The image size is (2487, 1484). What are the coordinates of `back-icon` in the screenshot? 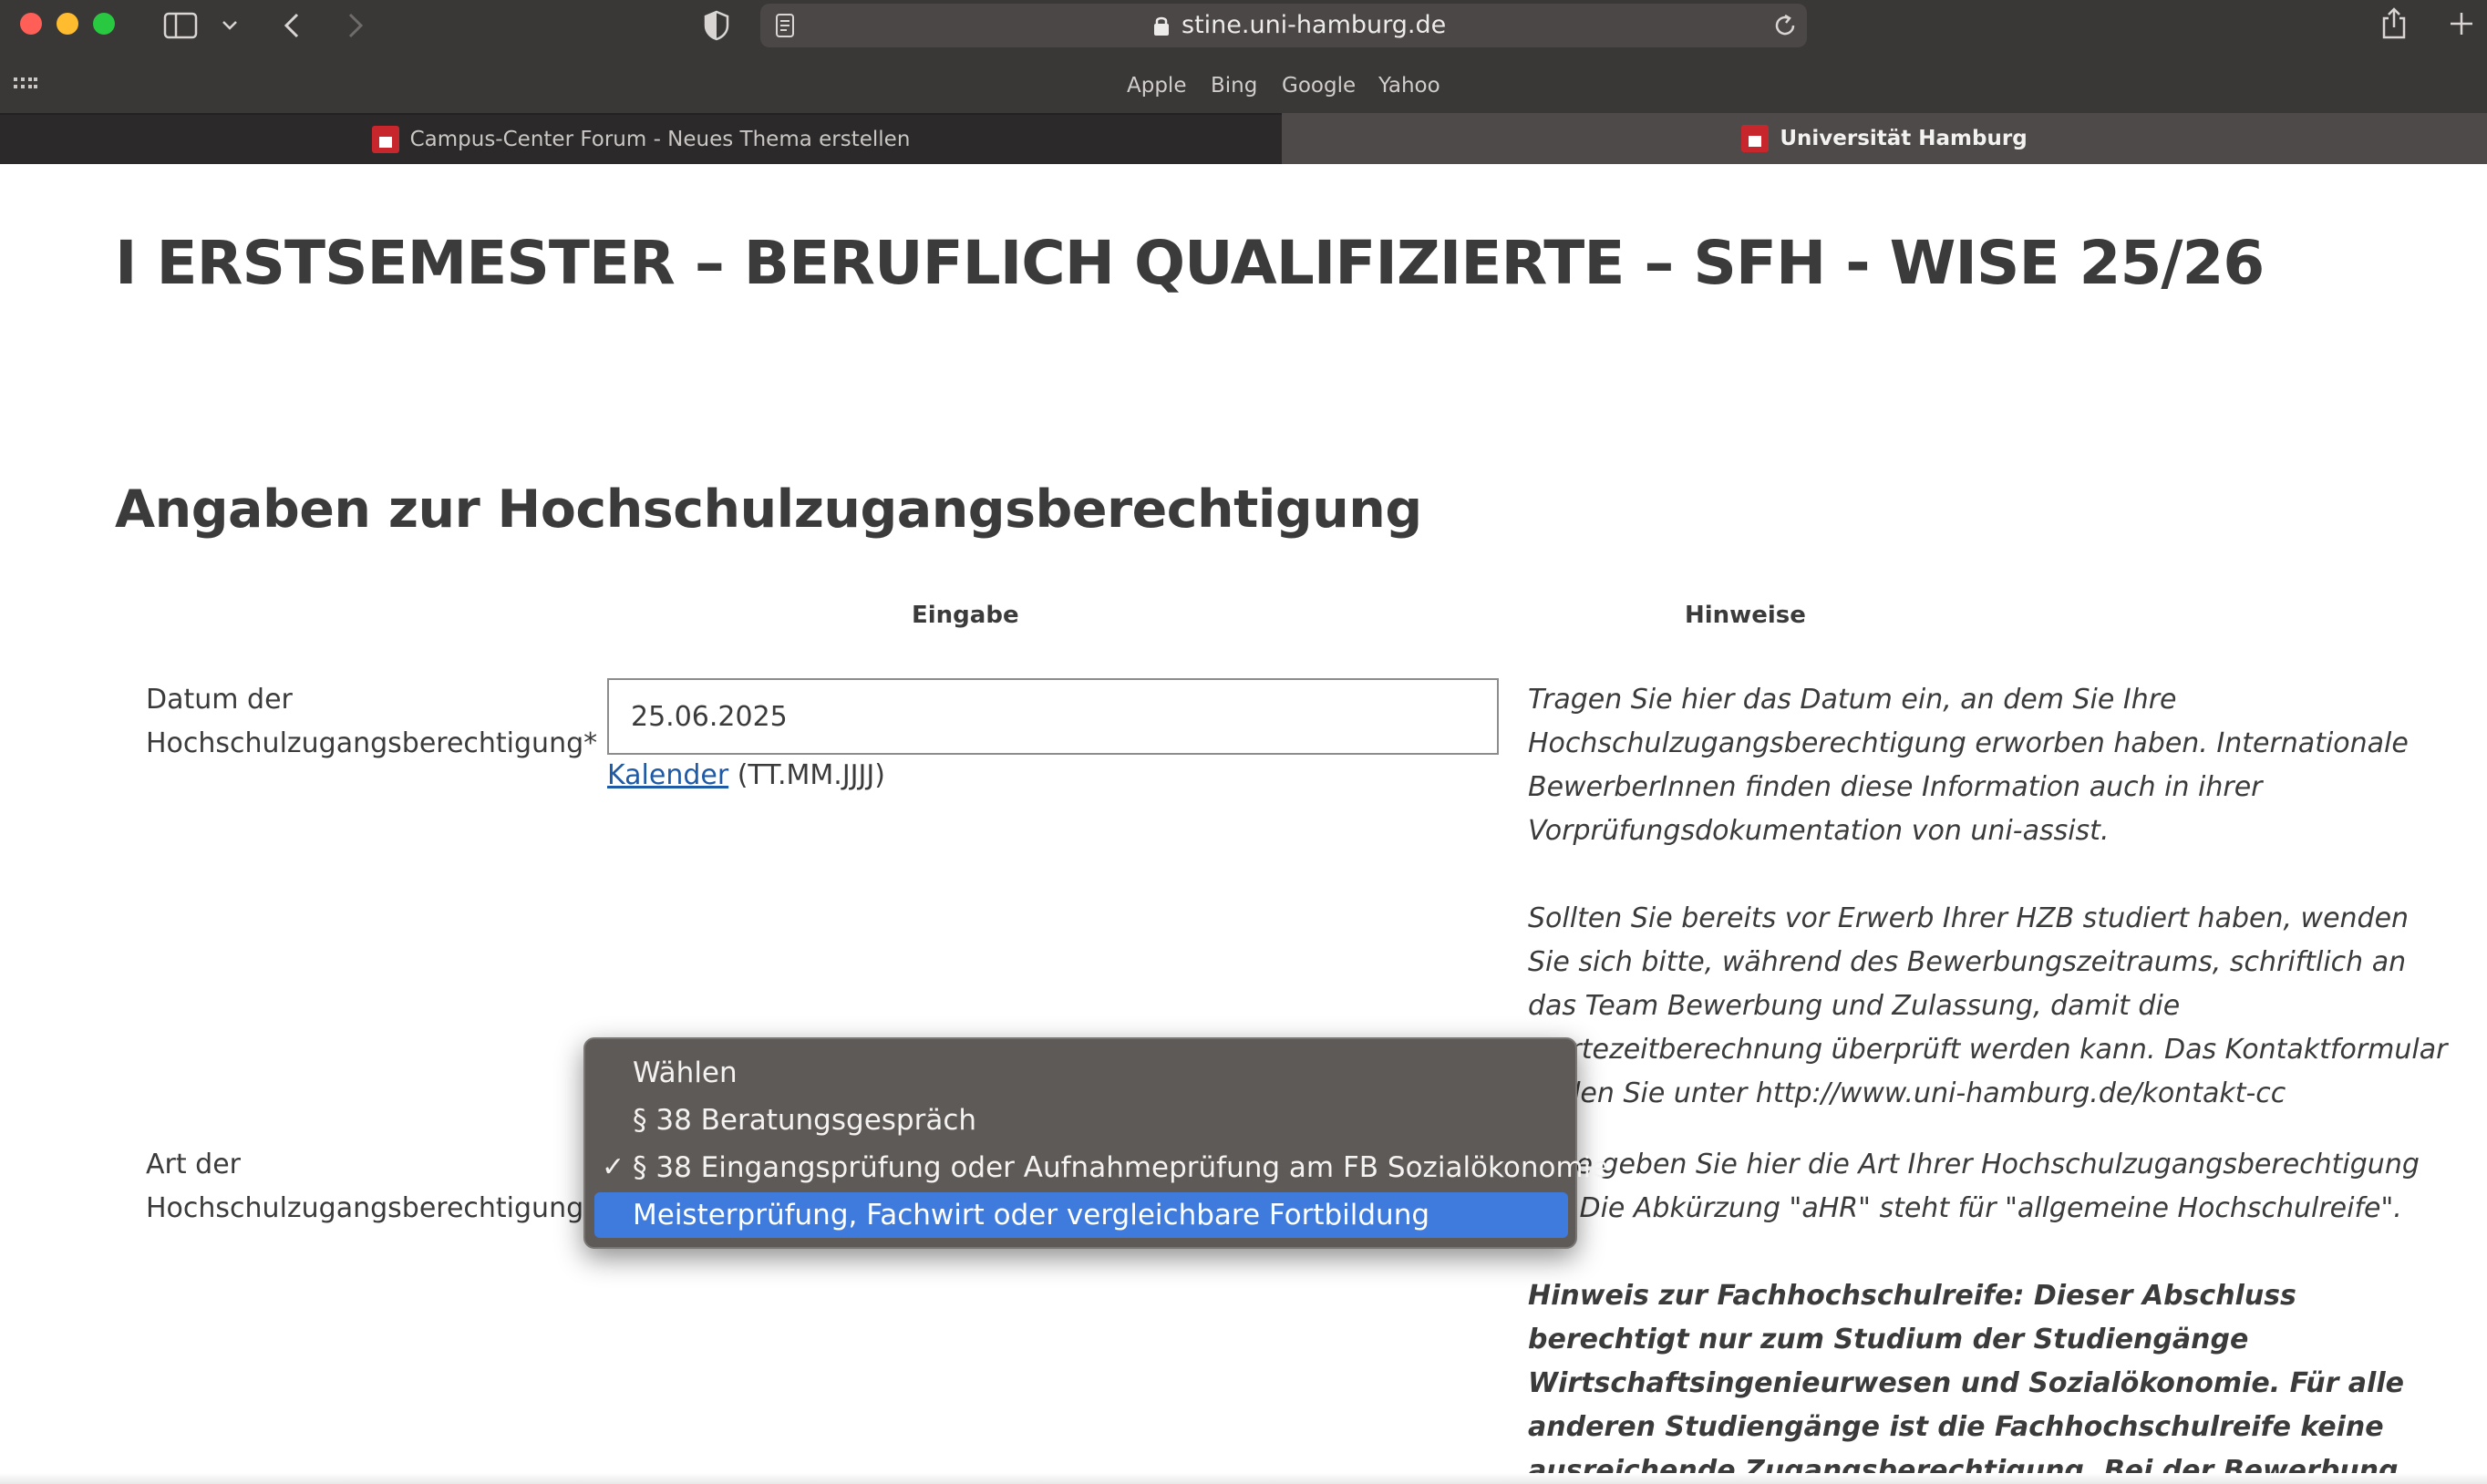 It's located at (291, 25).